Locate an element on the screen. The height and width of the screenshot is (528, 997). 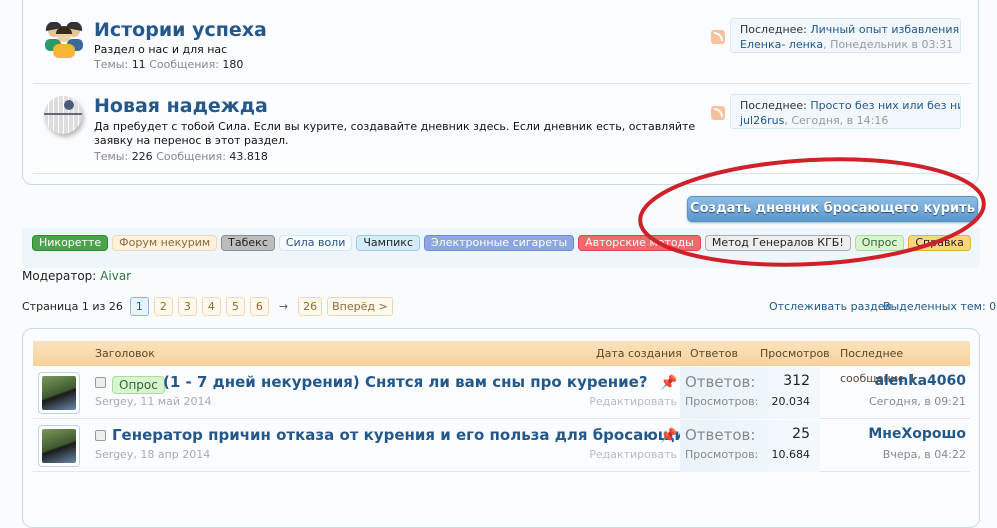
forum-description: Раздел о нас и для нас is located at coordinates (161, 49).